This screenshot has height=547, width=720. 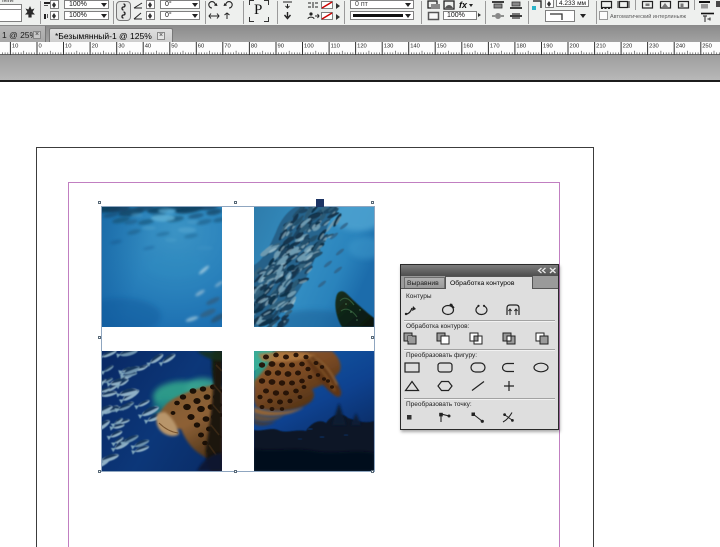 What do you see at coordinates (335, 47) in the screenshot?
I see `svg-text: 110` at bounding box center [335, 47].